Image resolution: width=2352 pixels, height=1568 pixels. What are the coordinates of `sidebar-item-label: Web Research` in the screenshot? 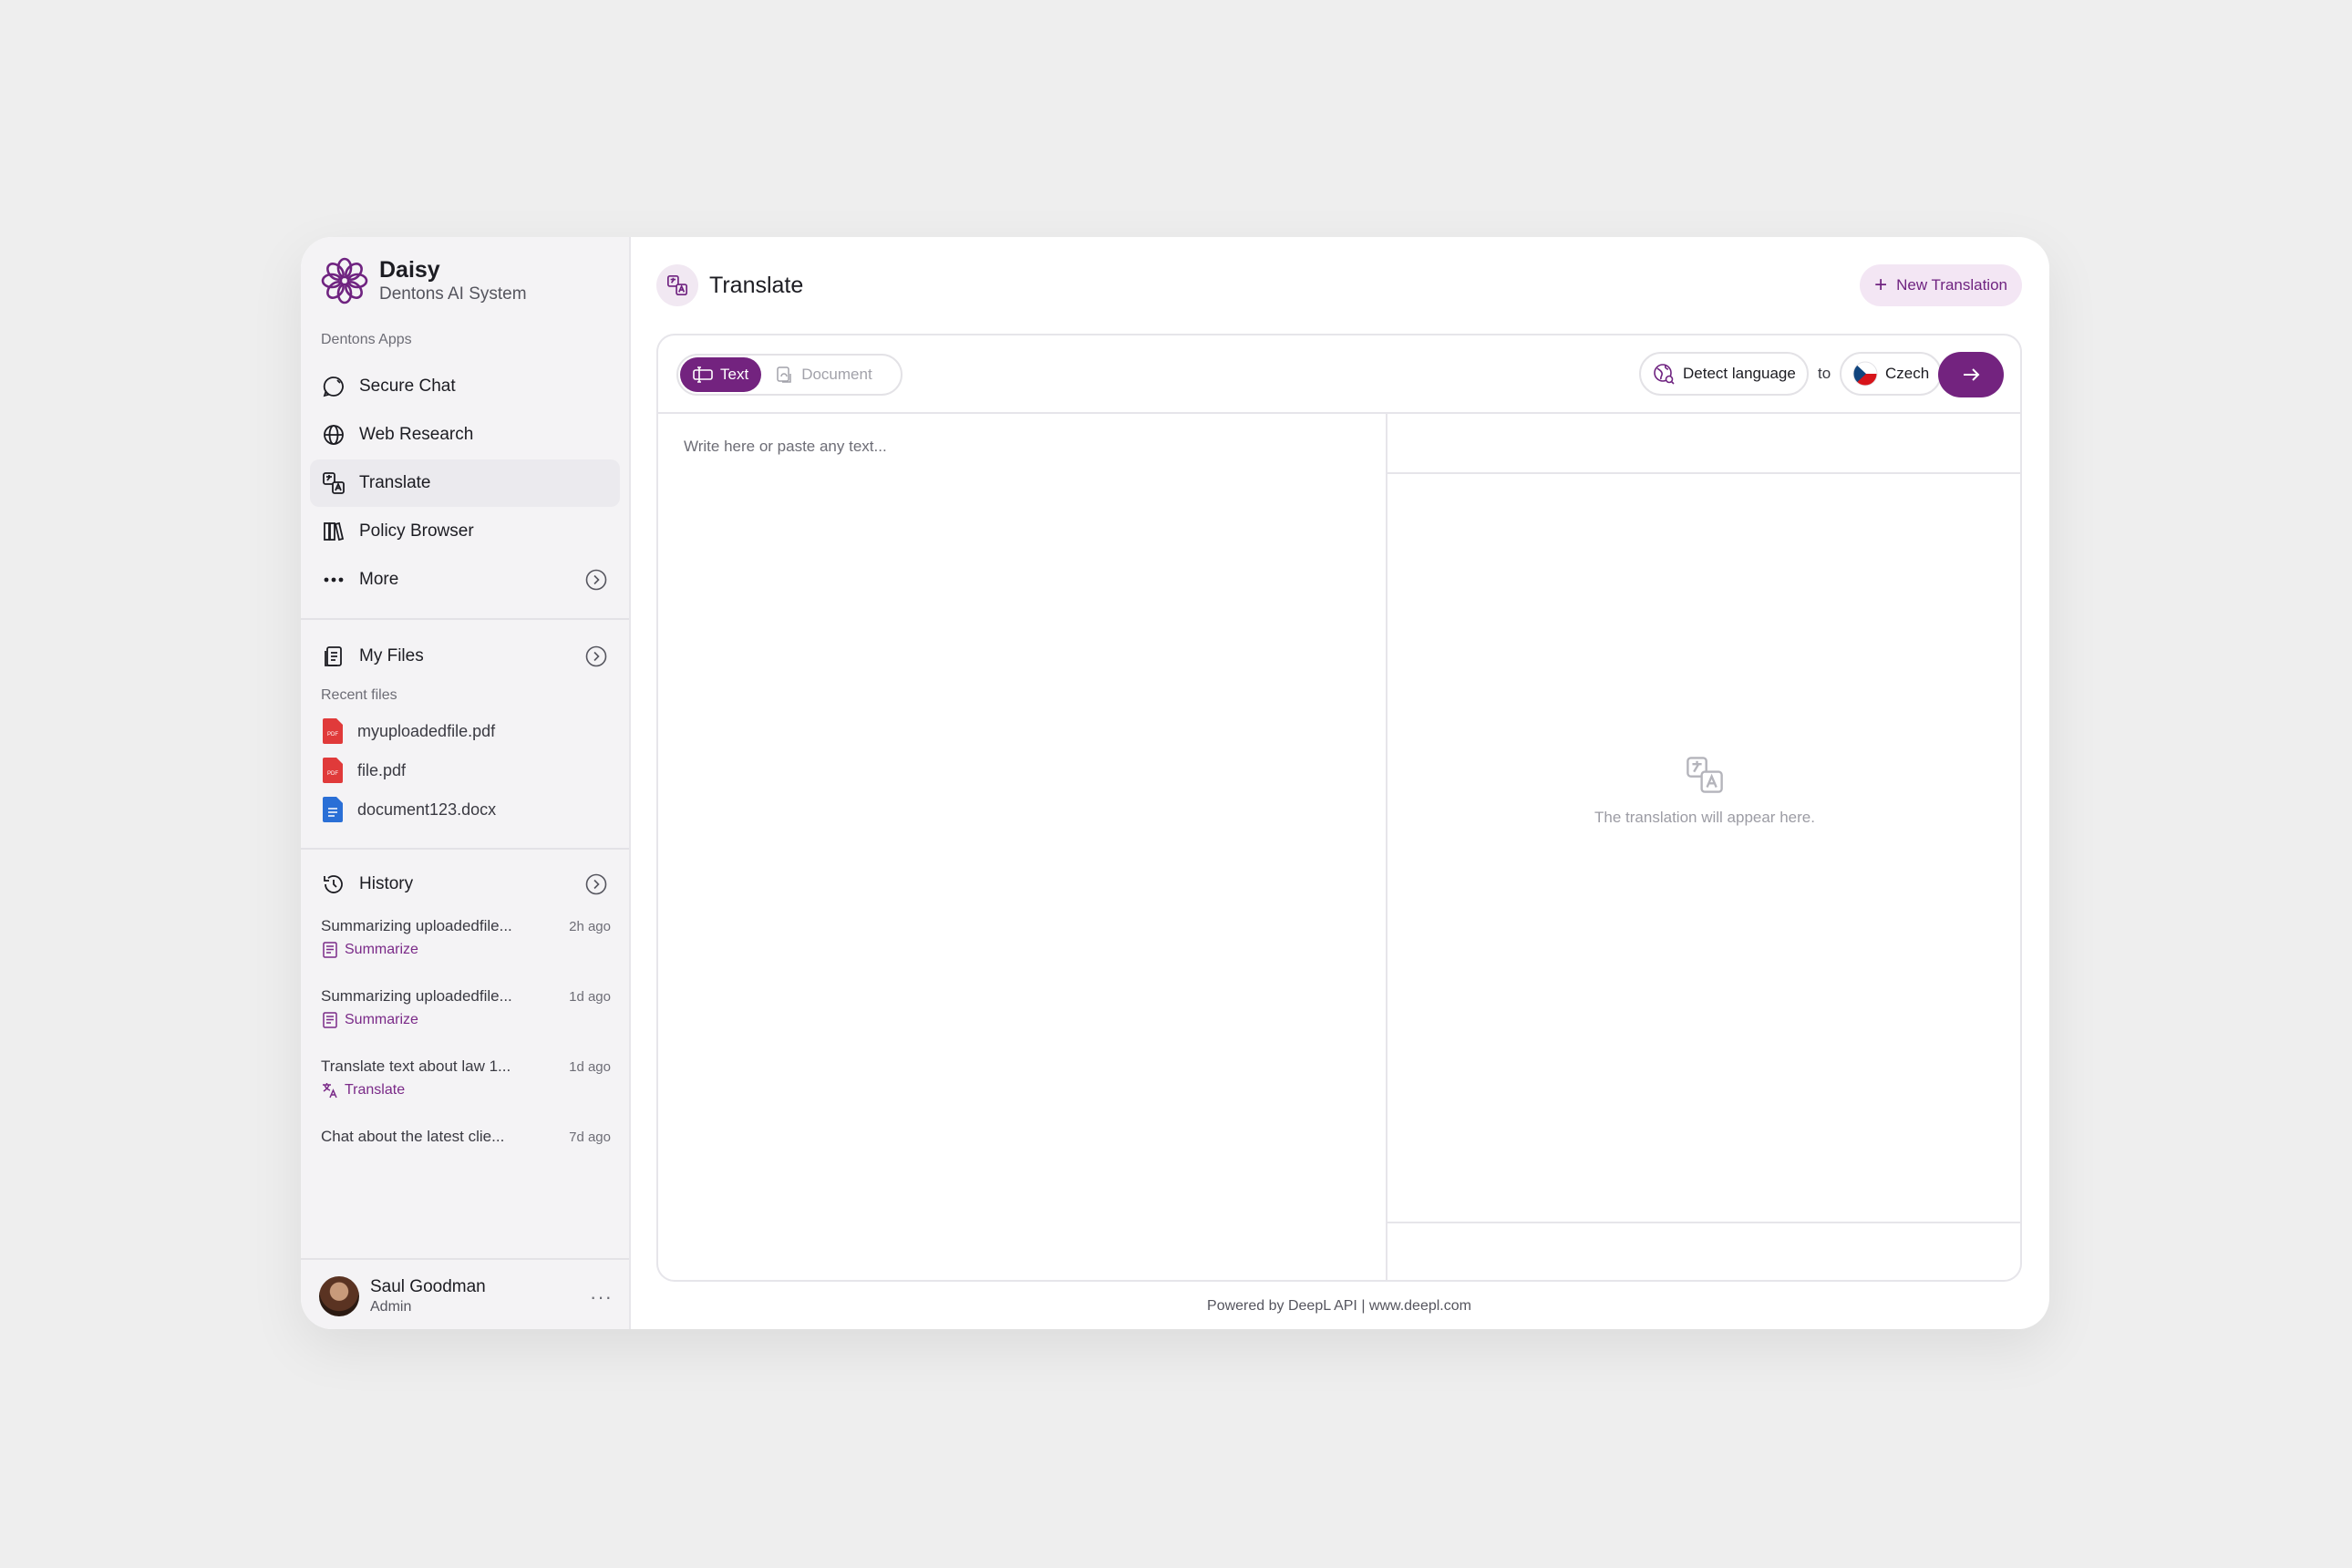 It's located at (416, 434).